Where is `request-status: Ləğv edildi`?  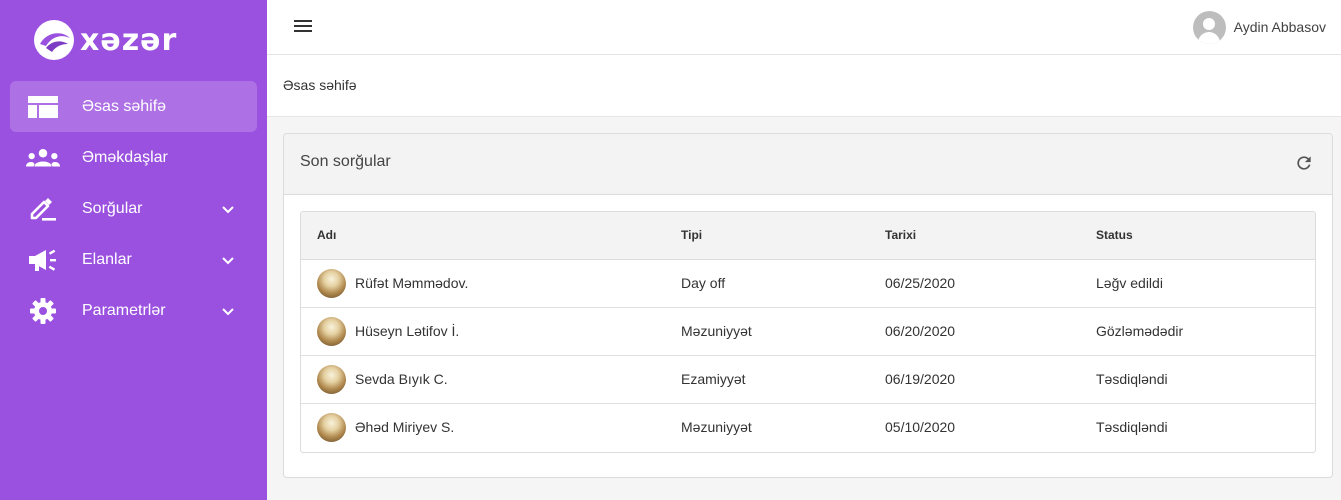
request-status: Ləğv edildi is located at coordinates (1197, 283).